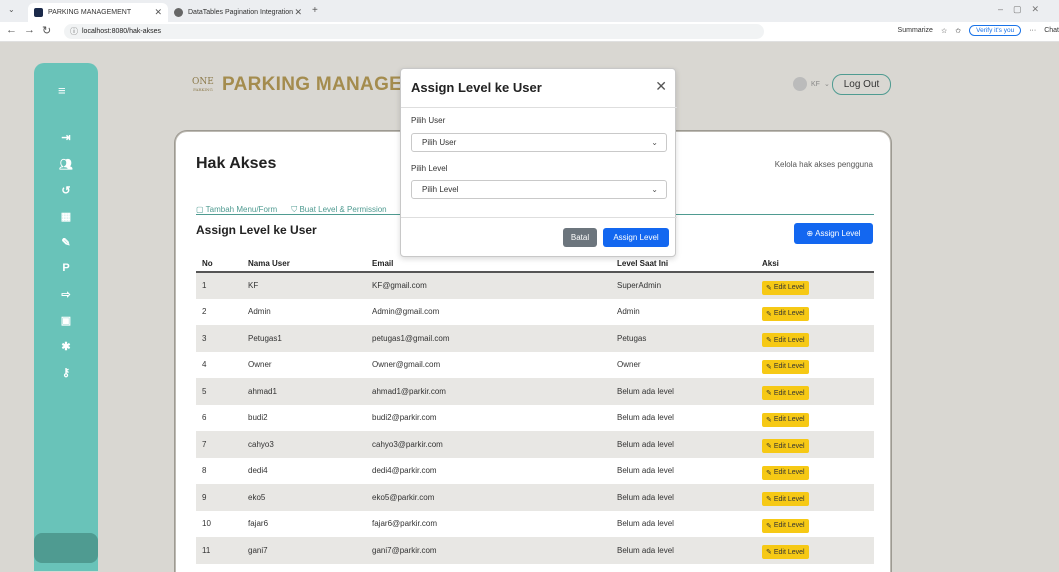  What do you see at coordinates (66, 320) in the screenshot?
I see `report-icon: ▣` at bounding box center [66, 320].